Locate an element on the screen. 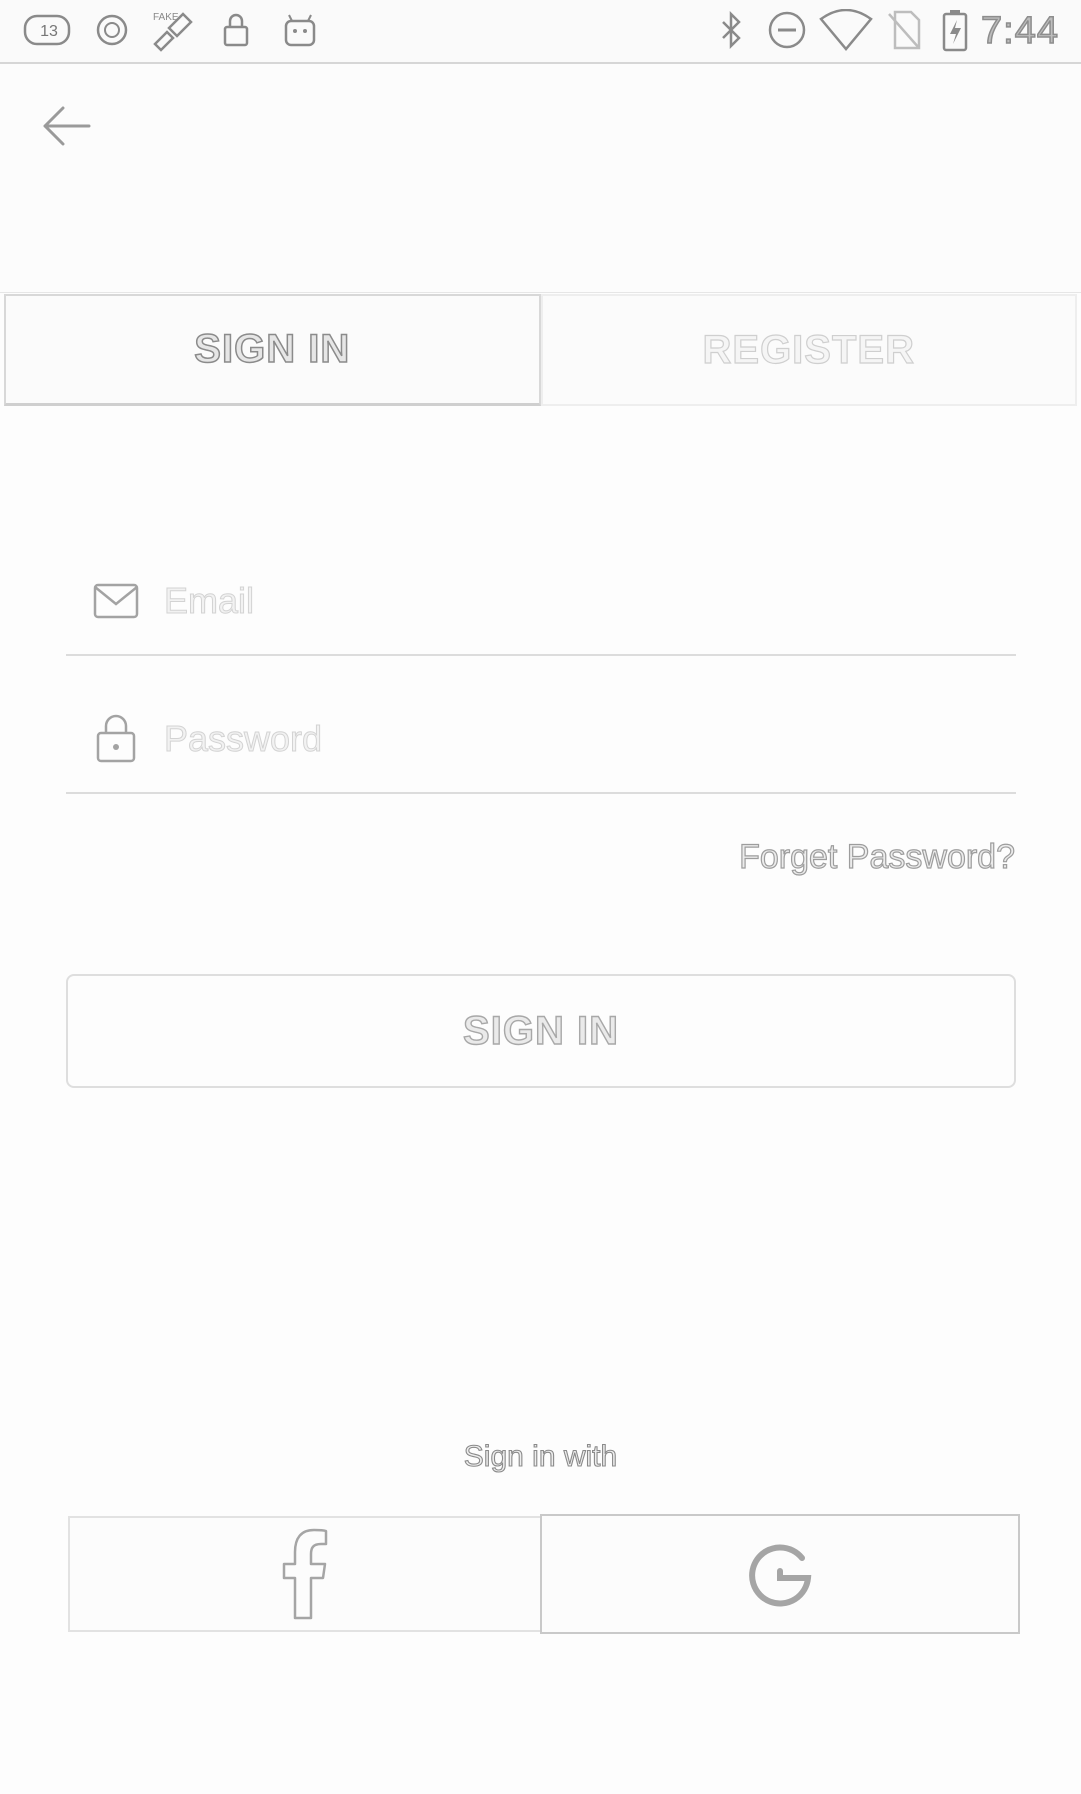 The width and height of the screenshot is (1081, 1794). email-input is located at coordinates (589, 601).